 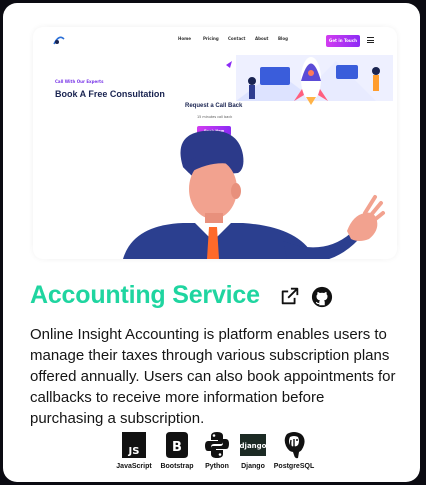 I want to click on python-icon, so click(x=217, y=445).